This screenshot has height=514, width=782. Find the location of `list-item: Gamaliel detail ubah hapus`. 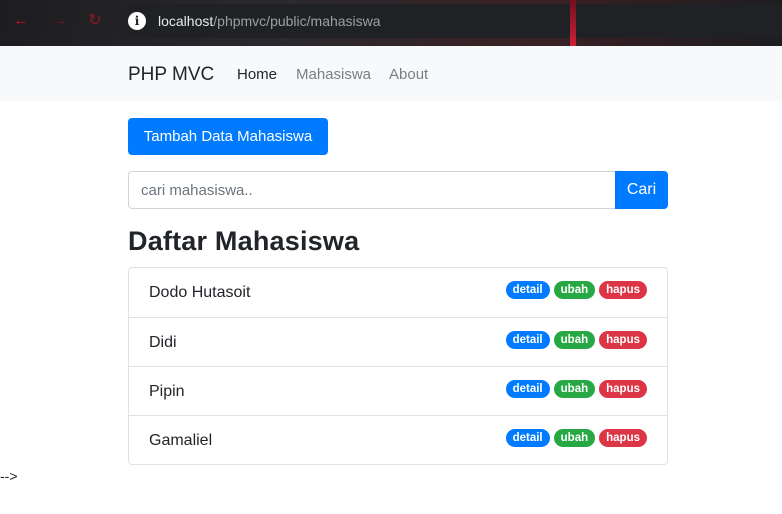

list-item: Gamaliel detail ubah hapus is located at coordinates (398, 439).